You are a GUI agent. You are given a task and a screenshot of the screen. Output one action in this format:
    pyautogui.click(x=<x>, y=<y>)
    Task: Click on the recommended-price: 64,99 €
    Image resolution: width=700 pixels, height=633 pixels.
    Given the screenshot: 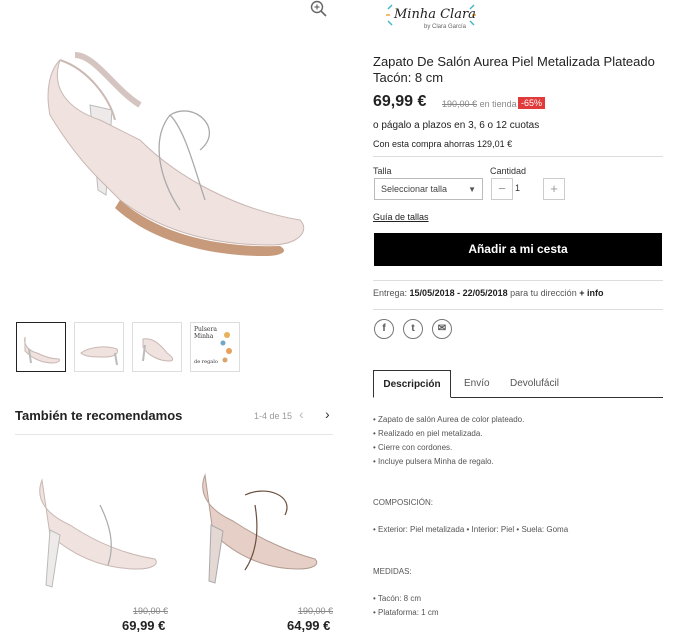 What is the action you would take?
    pyautogui.click(x=309, y=625)
    